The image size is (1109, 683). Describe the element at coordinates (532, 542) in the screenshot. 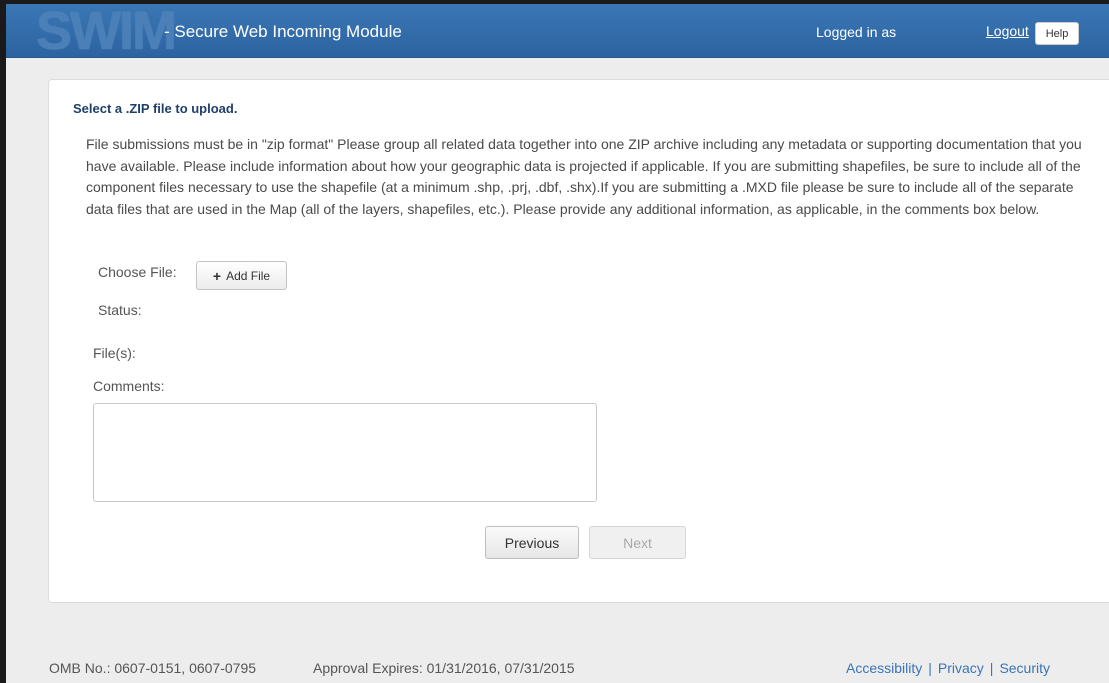

I see `previous-button: Previous` at that location.